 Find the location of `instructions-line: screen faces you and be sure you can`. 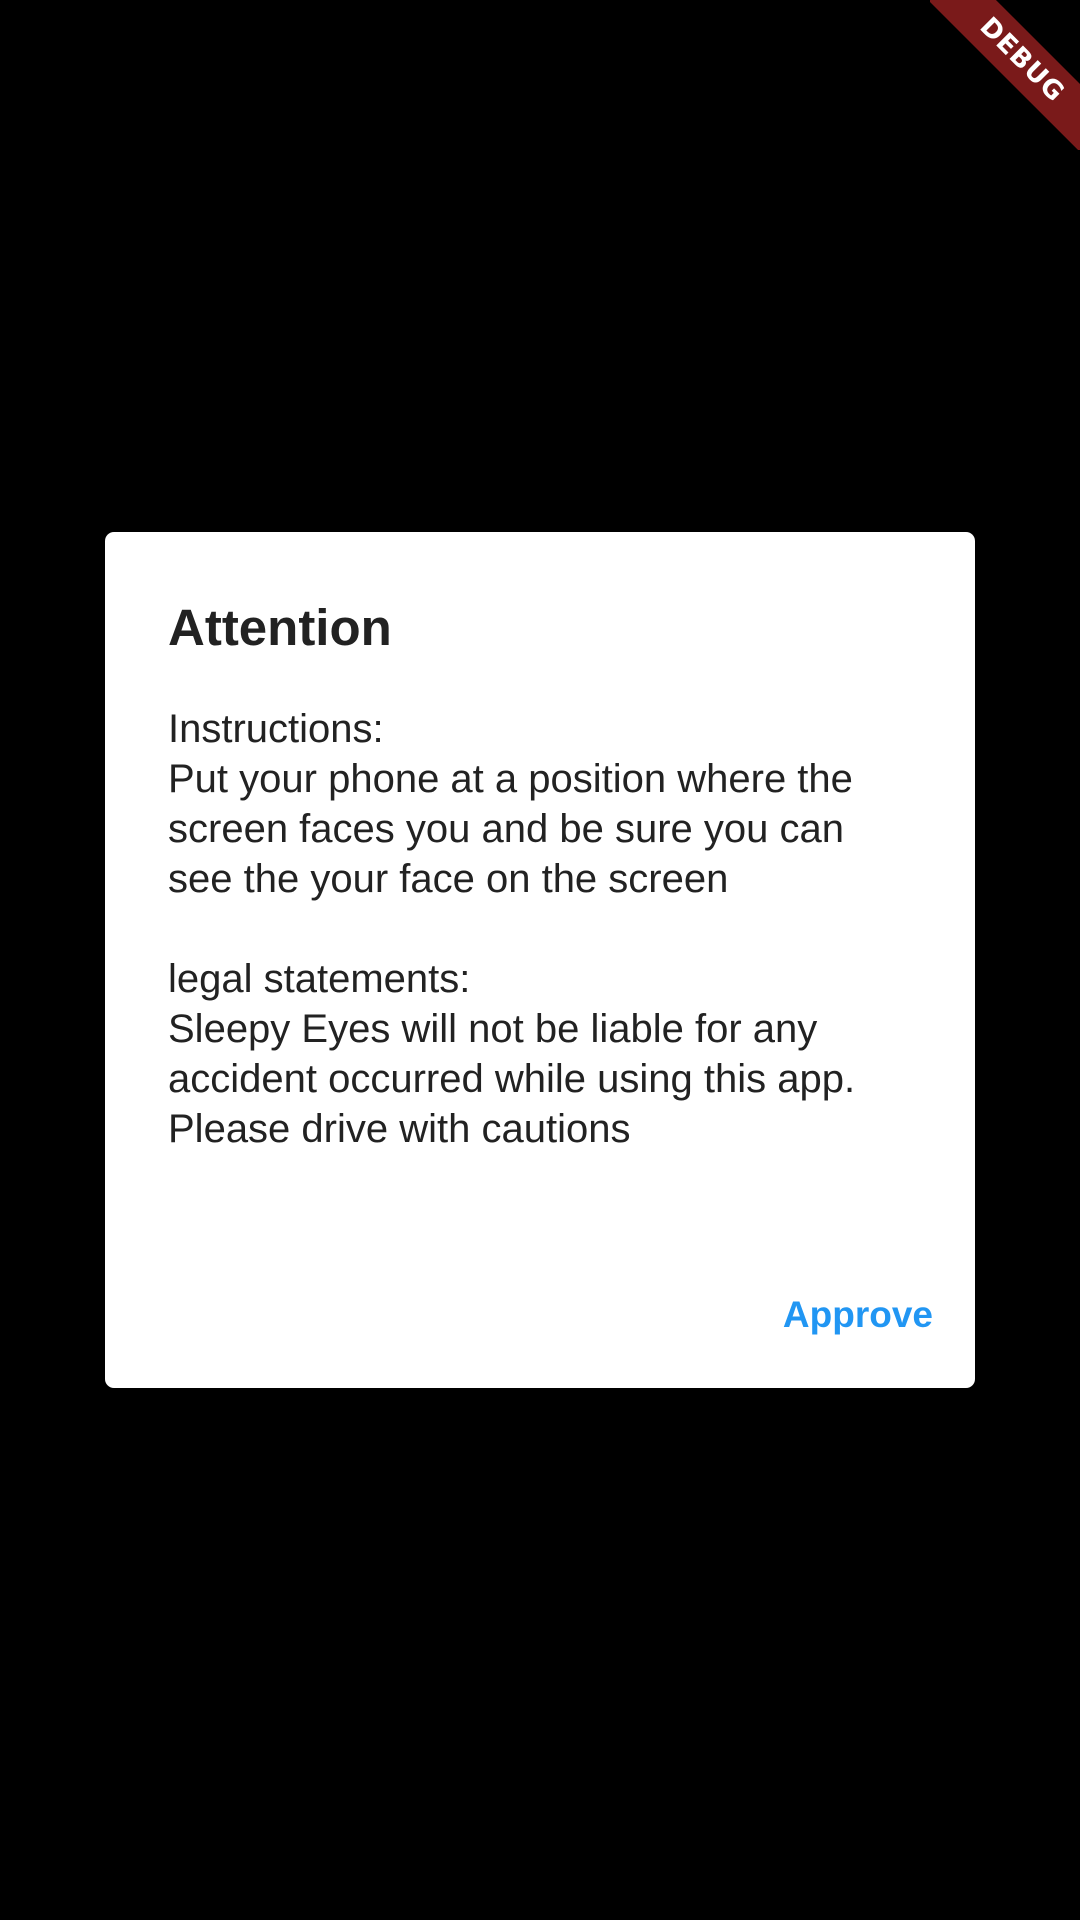

instructions-line: screen faces you and be sure you can is located at coordinates (506, 829).